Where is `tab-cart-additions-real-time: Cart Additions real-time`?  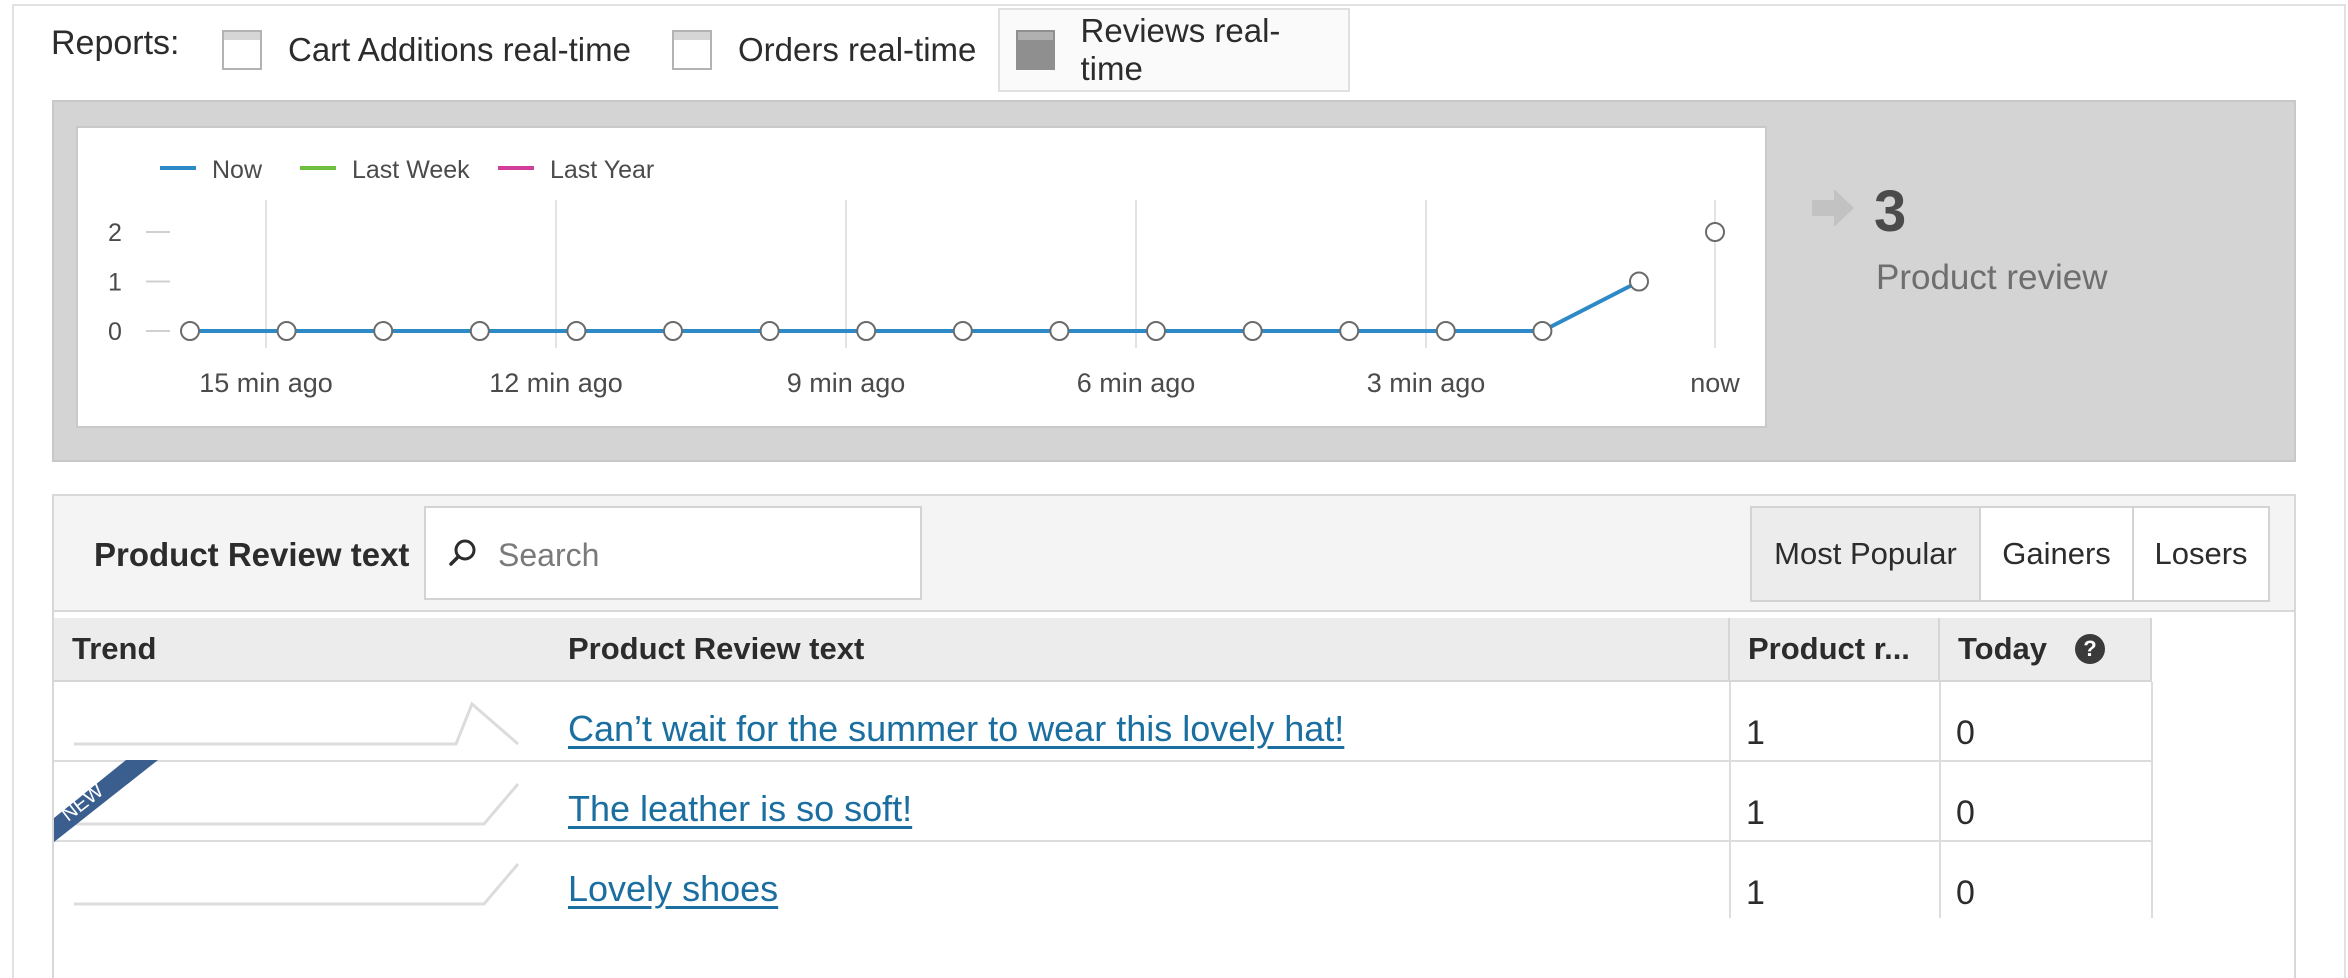 tab-cart-additions-real-time: Cart Additions real-time is located at coordinates (426, 50).